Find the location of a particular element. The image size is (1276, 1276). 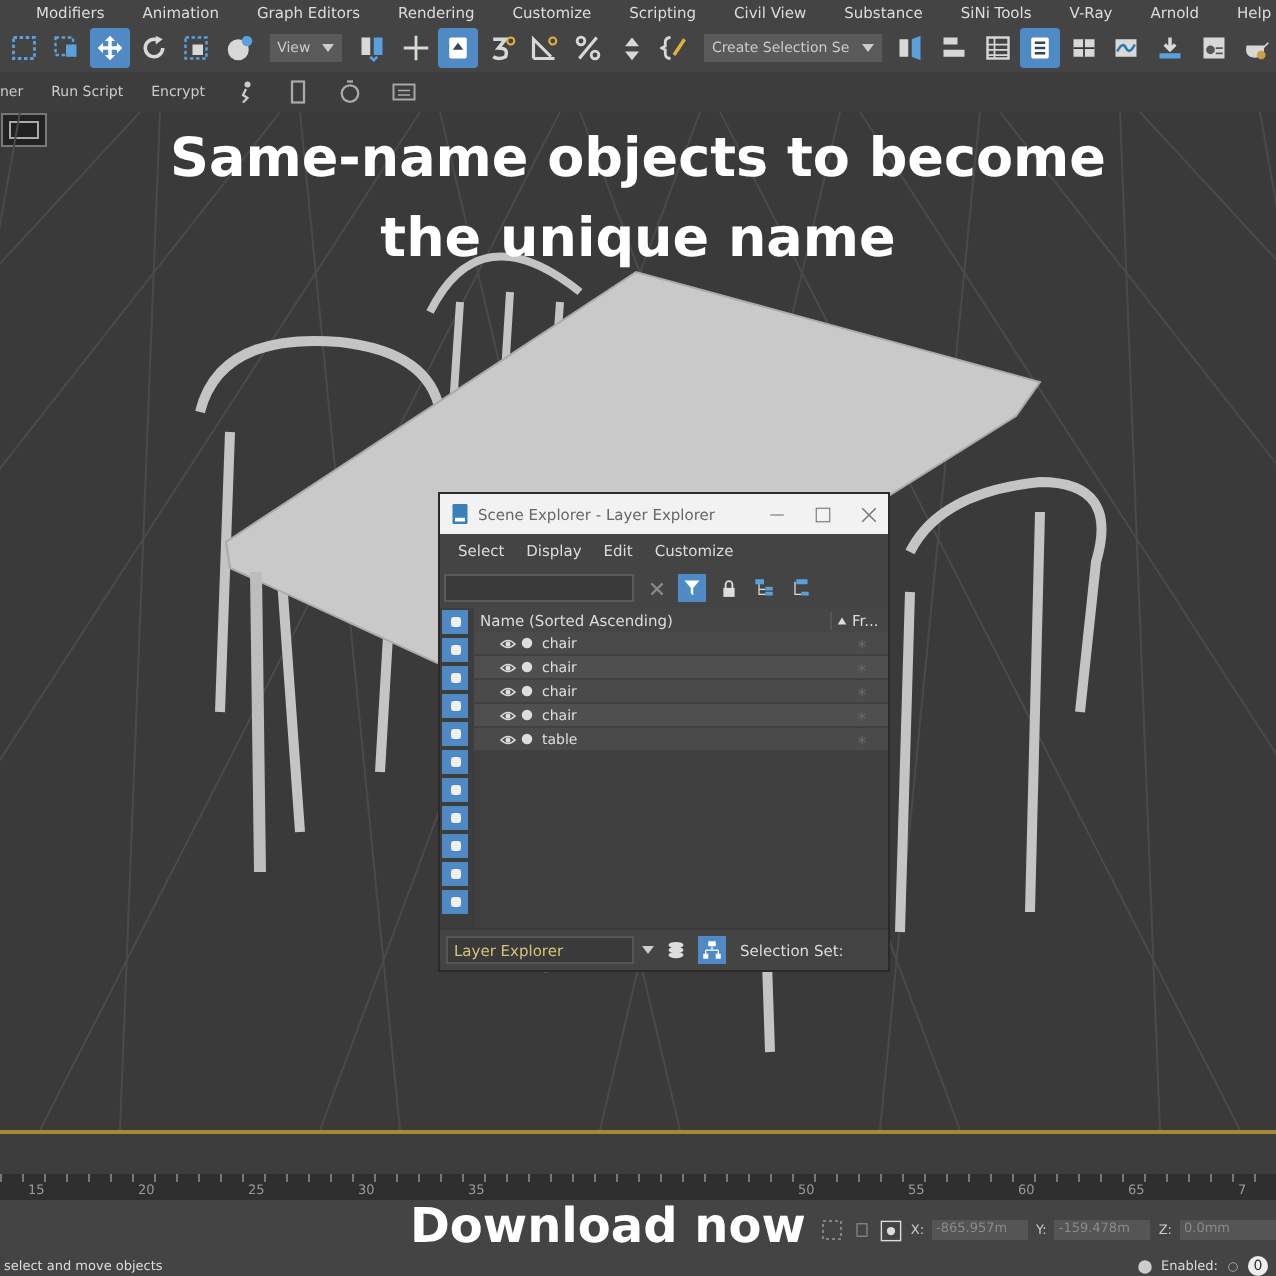

radio-icon is located at coordinates (1233, 1266).